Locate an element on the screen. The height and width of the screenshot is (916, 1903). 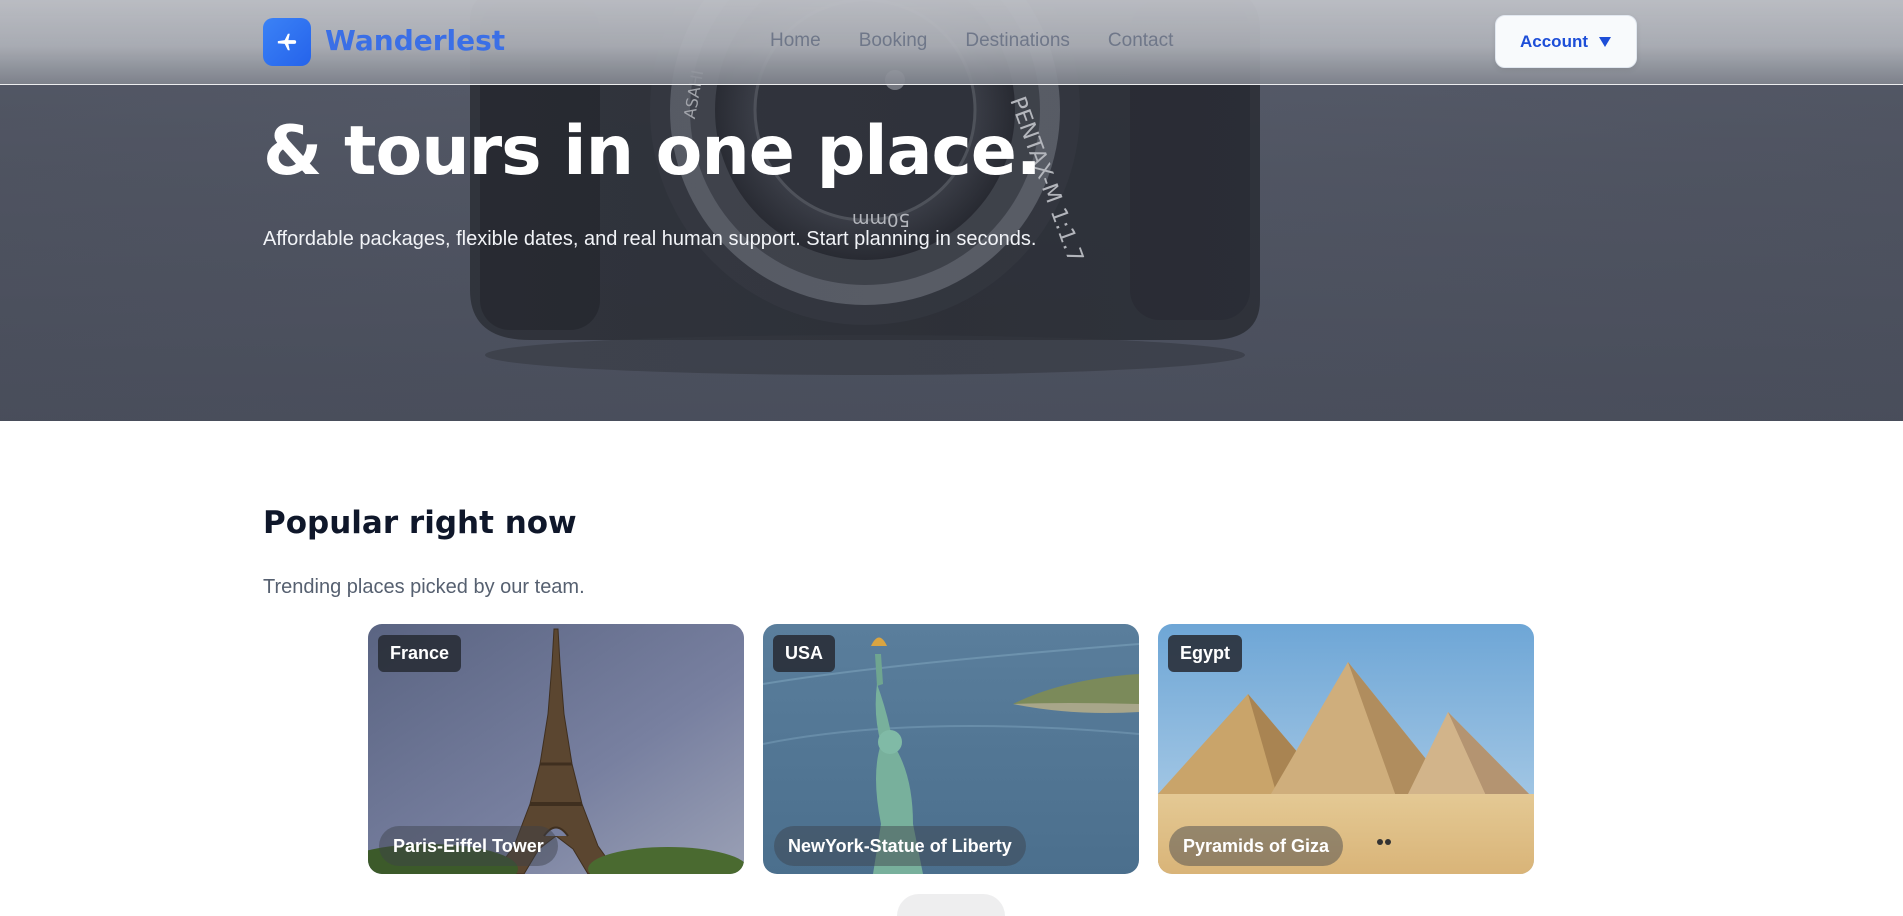
account-button: Account is located at coordinates (1566, 41).